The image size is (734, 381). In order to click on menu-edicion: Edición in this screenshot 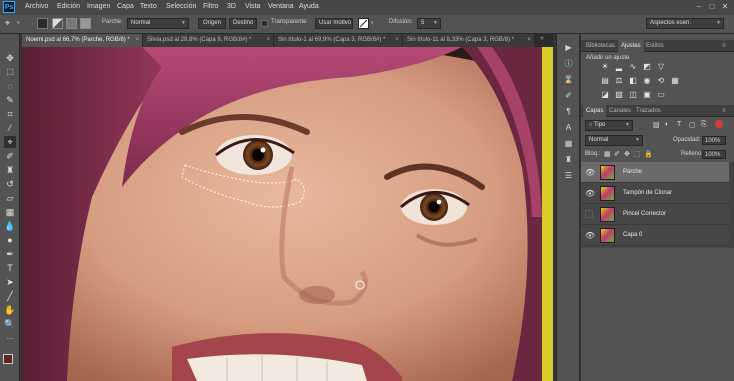, I will do `click(68, 6)`.